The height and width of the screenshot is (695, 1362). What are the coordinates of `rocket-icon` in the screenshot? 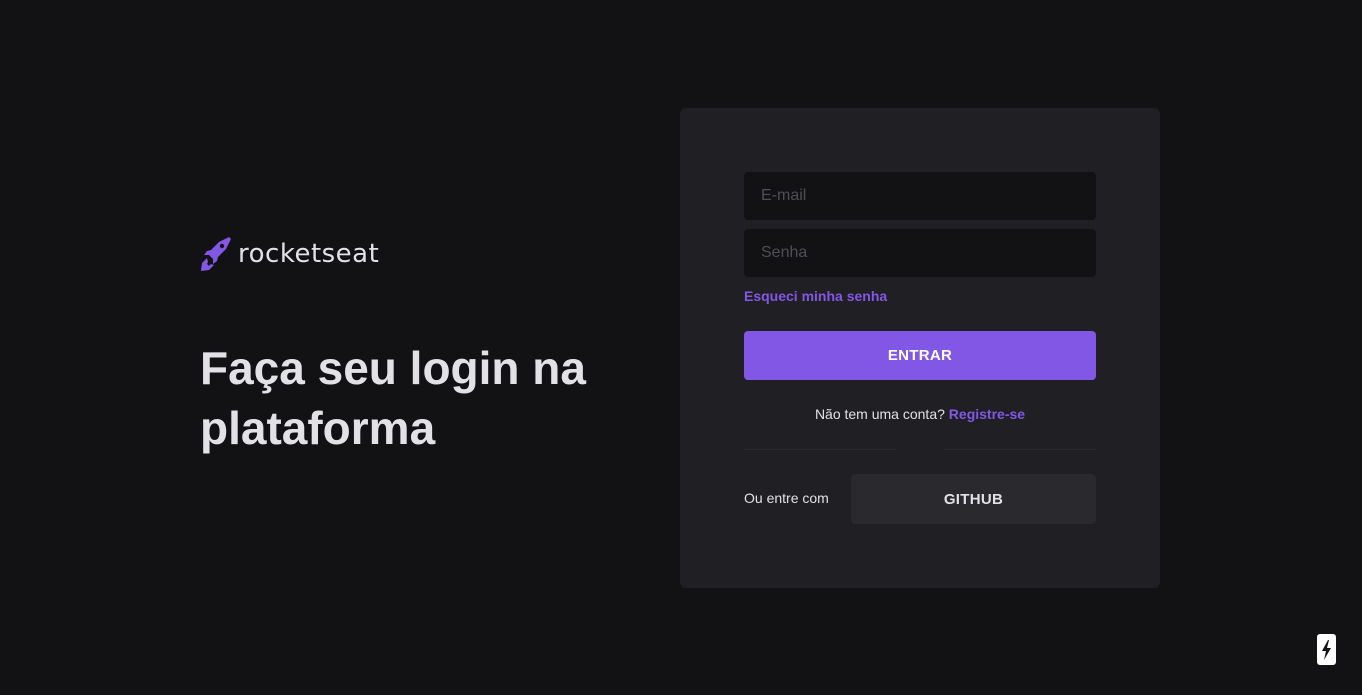 It's located at (216, 254).